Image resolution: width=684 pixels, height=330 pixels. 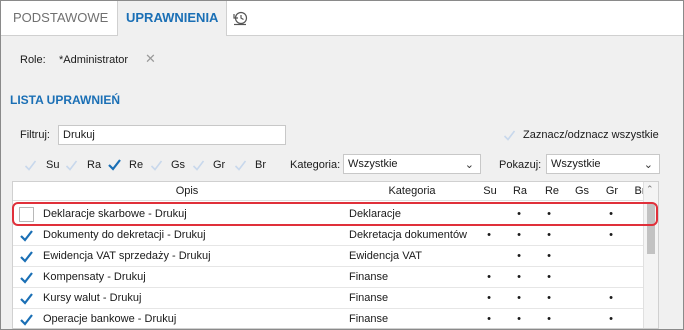 What do you see at coordinates (240, 18) in the screenshot?
I see `history-clock-icon` at bounding box center [240, 18].